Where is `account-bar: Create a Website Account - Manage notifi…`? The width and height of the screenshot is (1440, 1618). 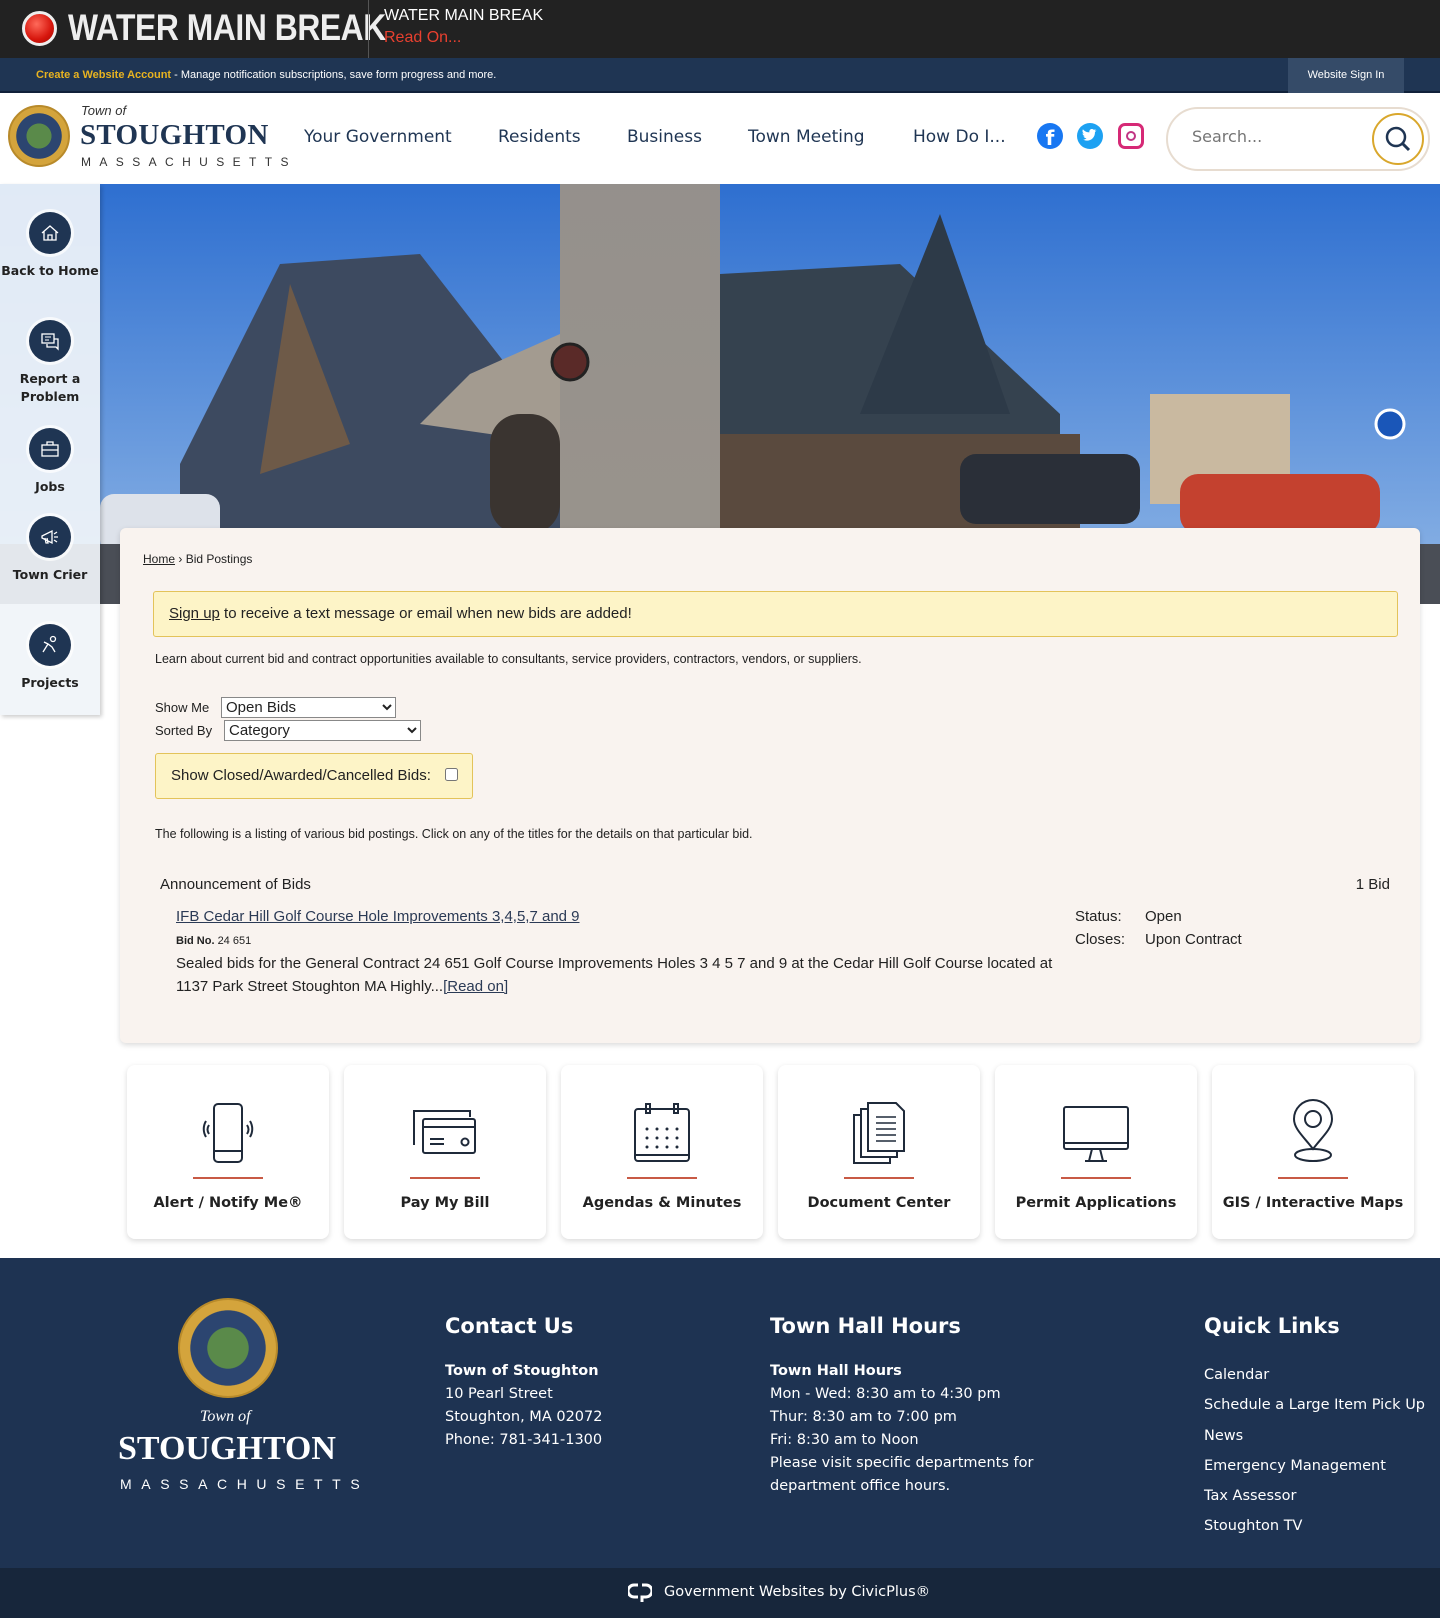
account-bar: Create a Website Account - Manage notifi… is located at coordinates (720, 75).